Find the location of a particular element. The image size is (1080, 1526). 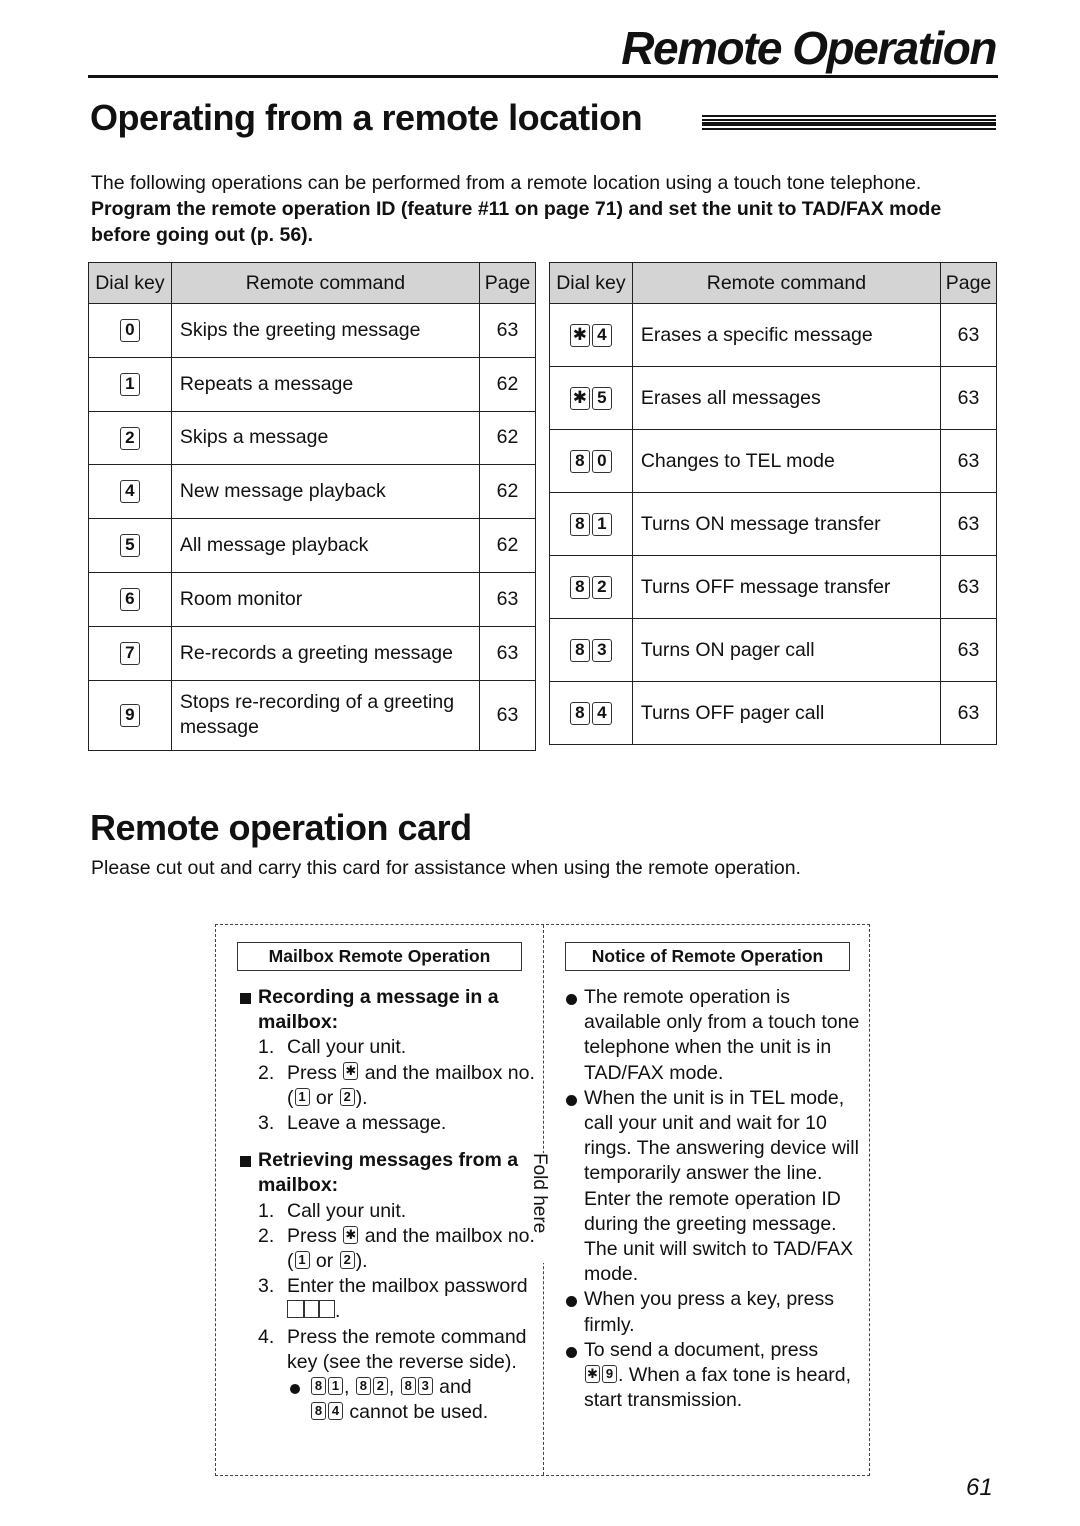

title-decorative-rule is located at coordinates (849, 123).